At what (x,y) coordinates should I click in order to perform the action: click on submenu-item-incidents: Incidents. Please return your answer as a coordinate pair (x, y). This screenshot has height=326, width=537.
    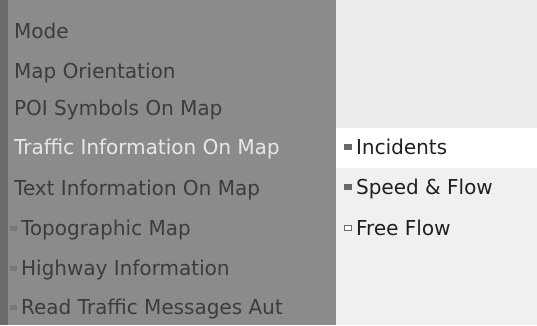
    Looking at the image, I should click on (395, 147).